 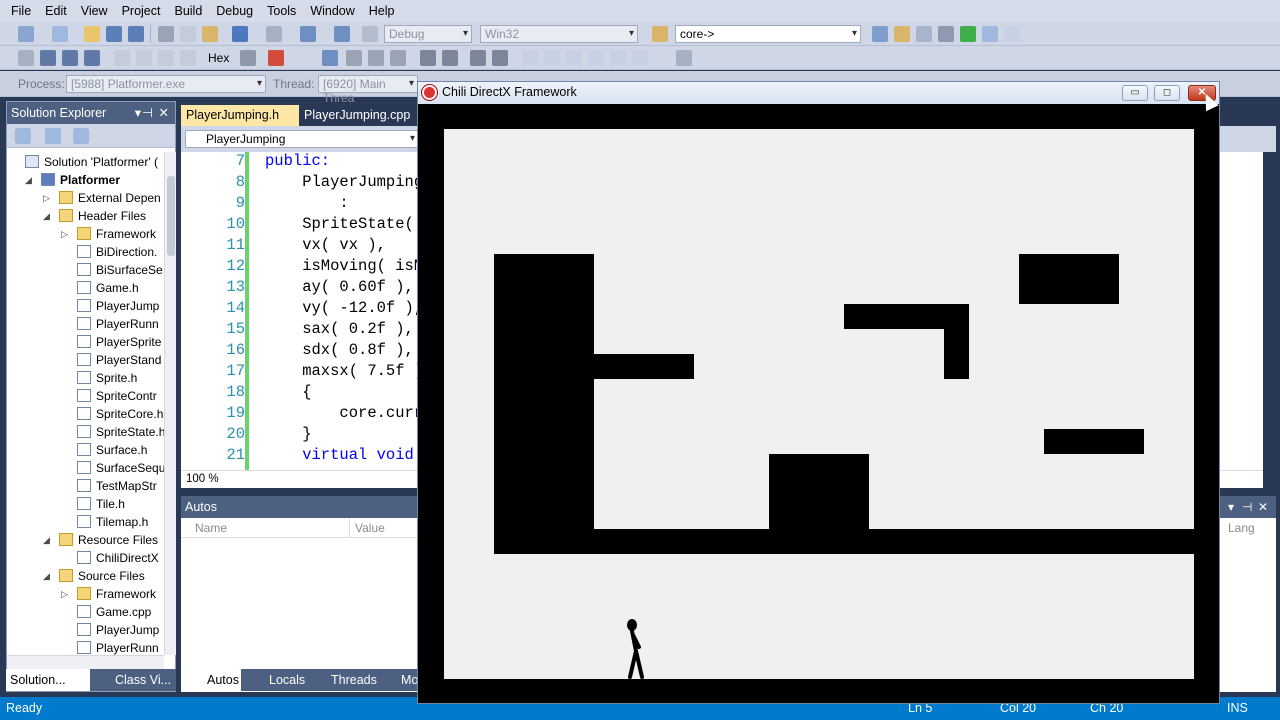 I want to click on tab-locals: Locals, so click(x=279, y=680).